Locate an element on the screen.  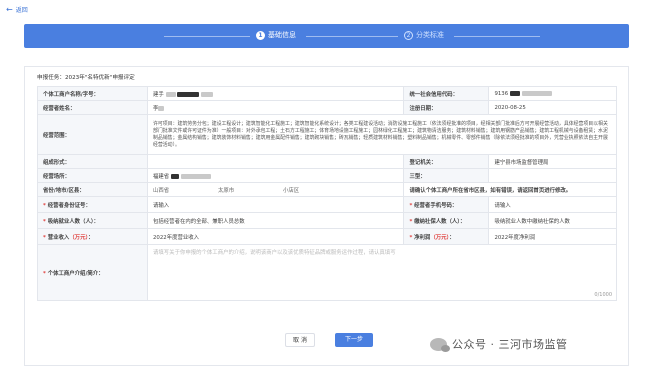
profit-unit: （万元） is located at coordinates (440, 237).